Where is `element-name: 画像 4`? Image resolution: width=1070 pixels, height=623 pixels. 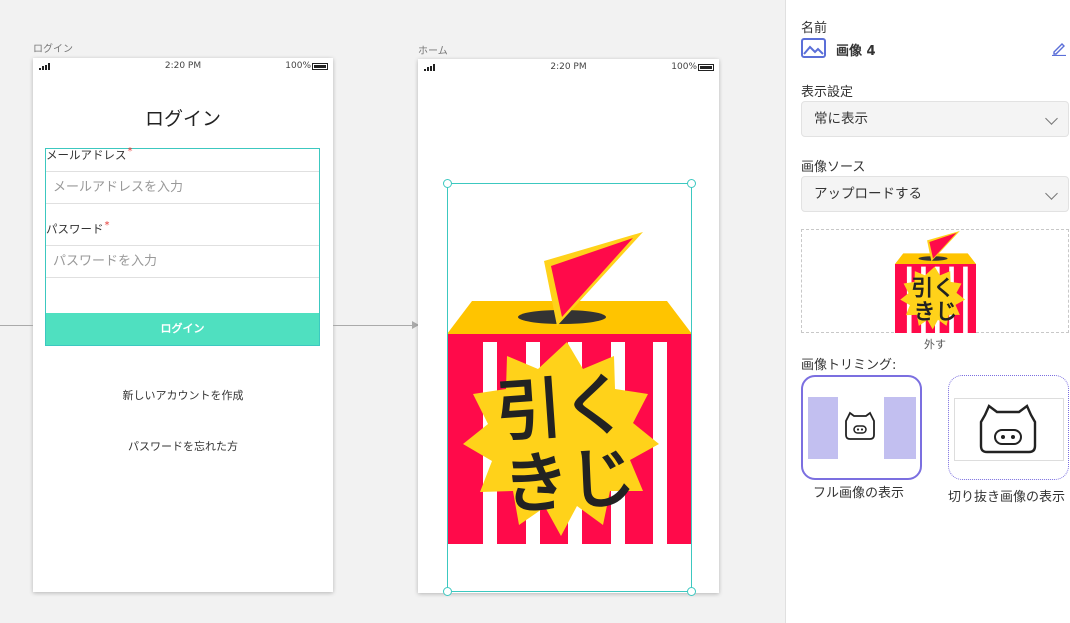
element-name: 画像 4 is located at coordinates (856, 51).